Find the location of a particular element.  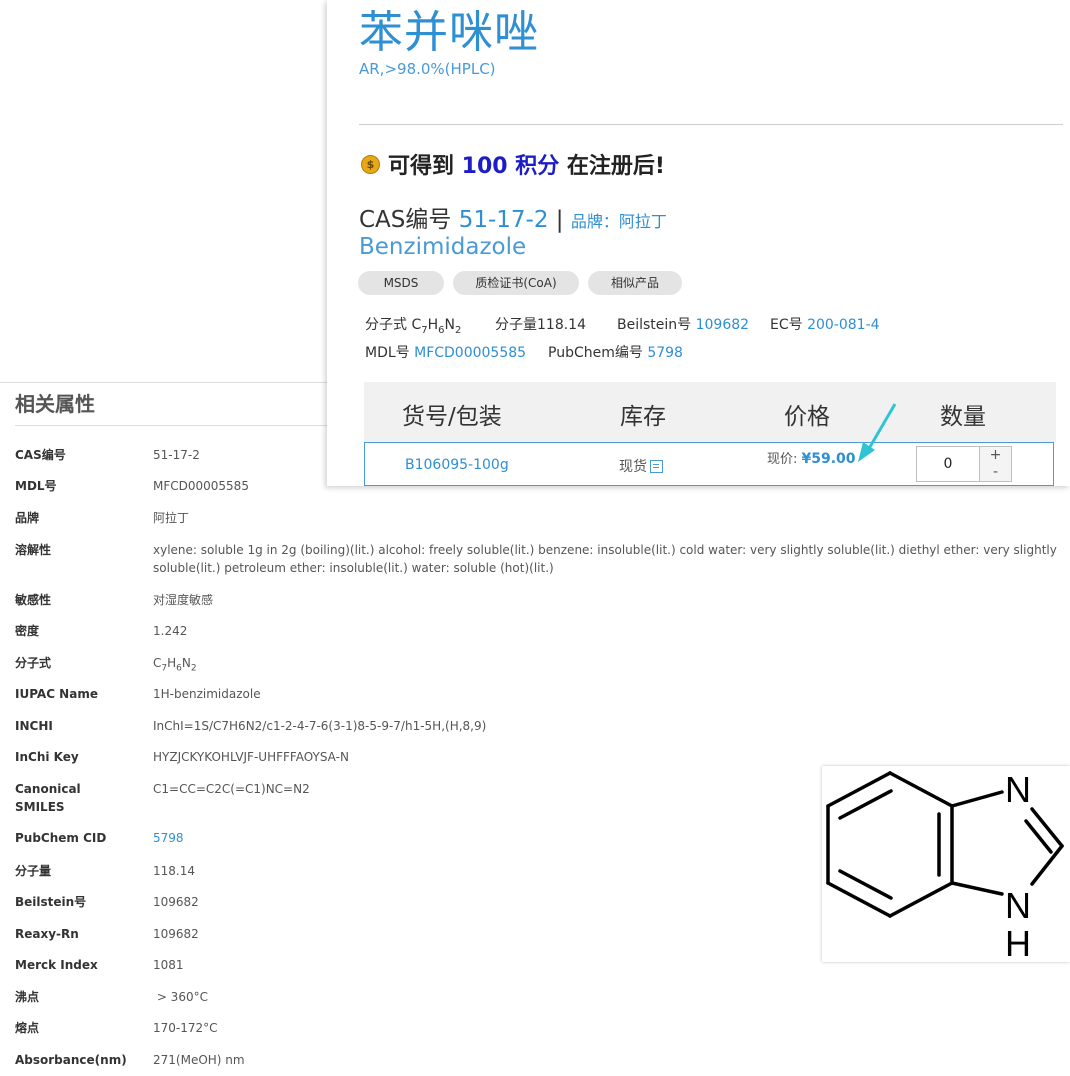

formula: 分子式 C7H6N2 is located at coordinates (413, 326).